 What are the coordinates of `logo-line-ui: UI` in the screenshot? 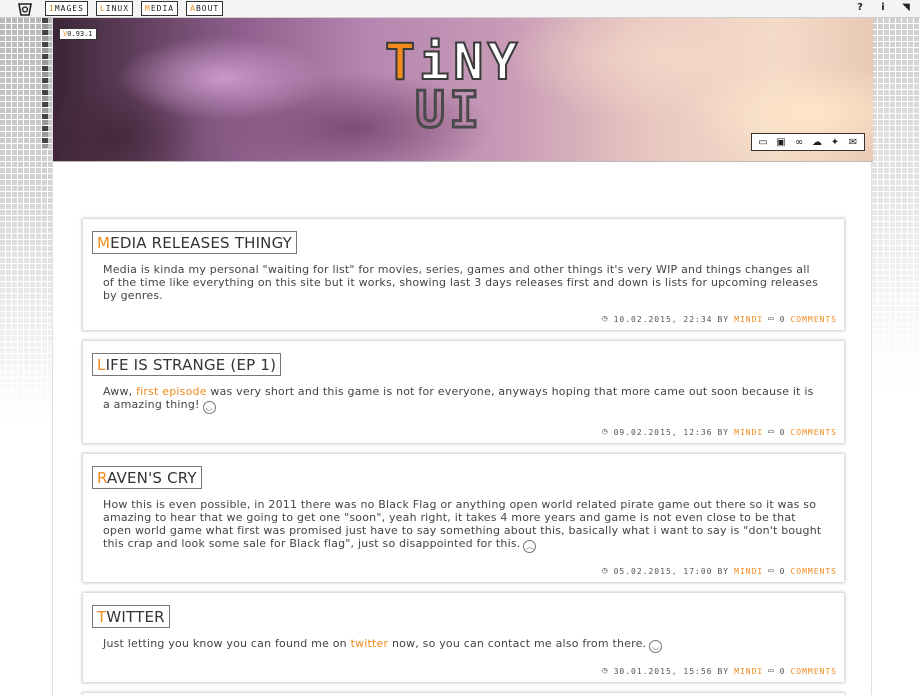 It's located at (449, 110).